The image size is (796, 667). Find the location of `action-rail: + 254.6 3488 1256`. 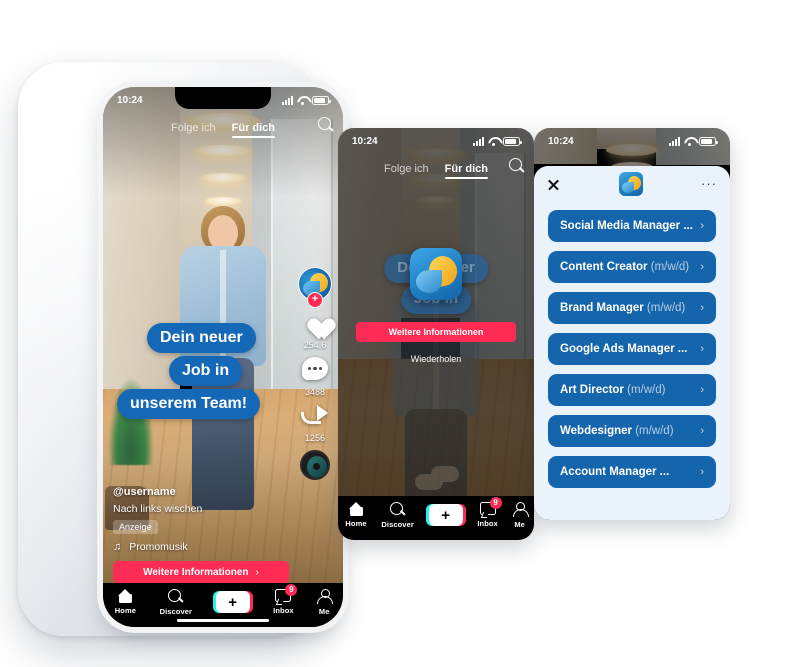

action-rail: + 254.6 3488 1256 is located at coordinates (315, 373).